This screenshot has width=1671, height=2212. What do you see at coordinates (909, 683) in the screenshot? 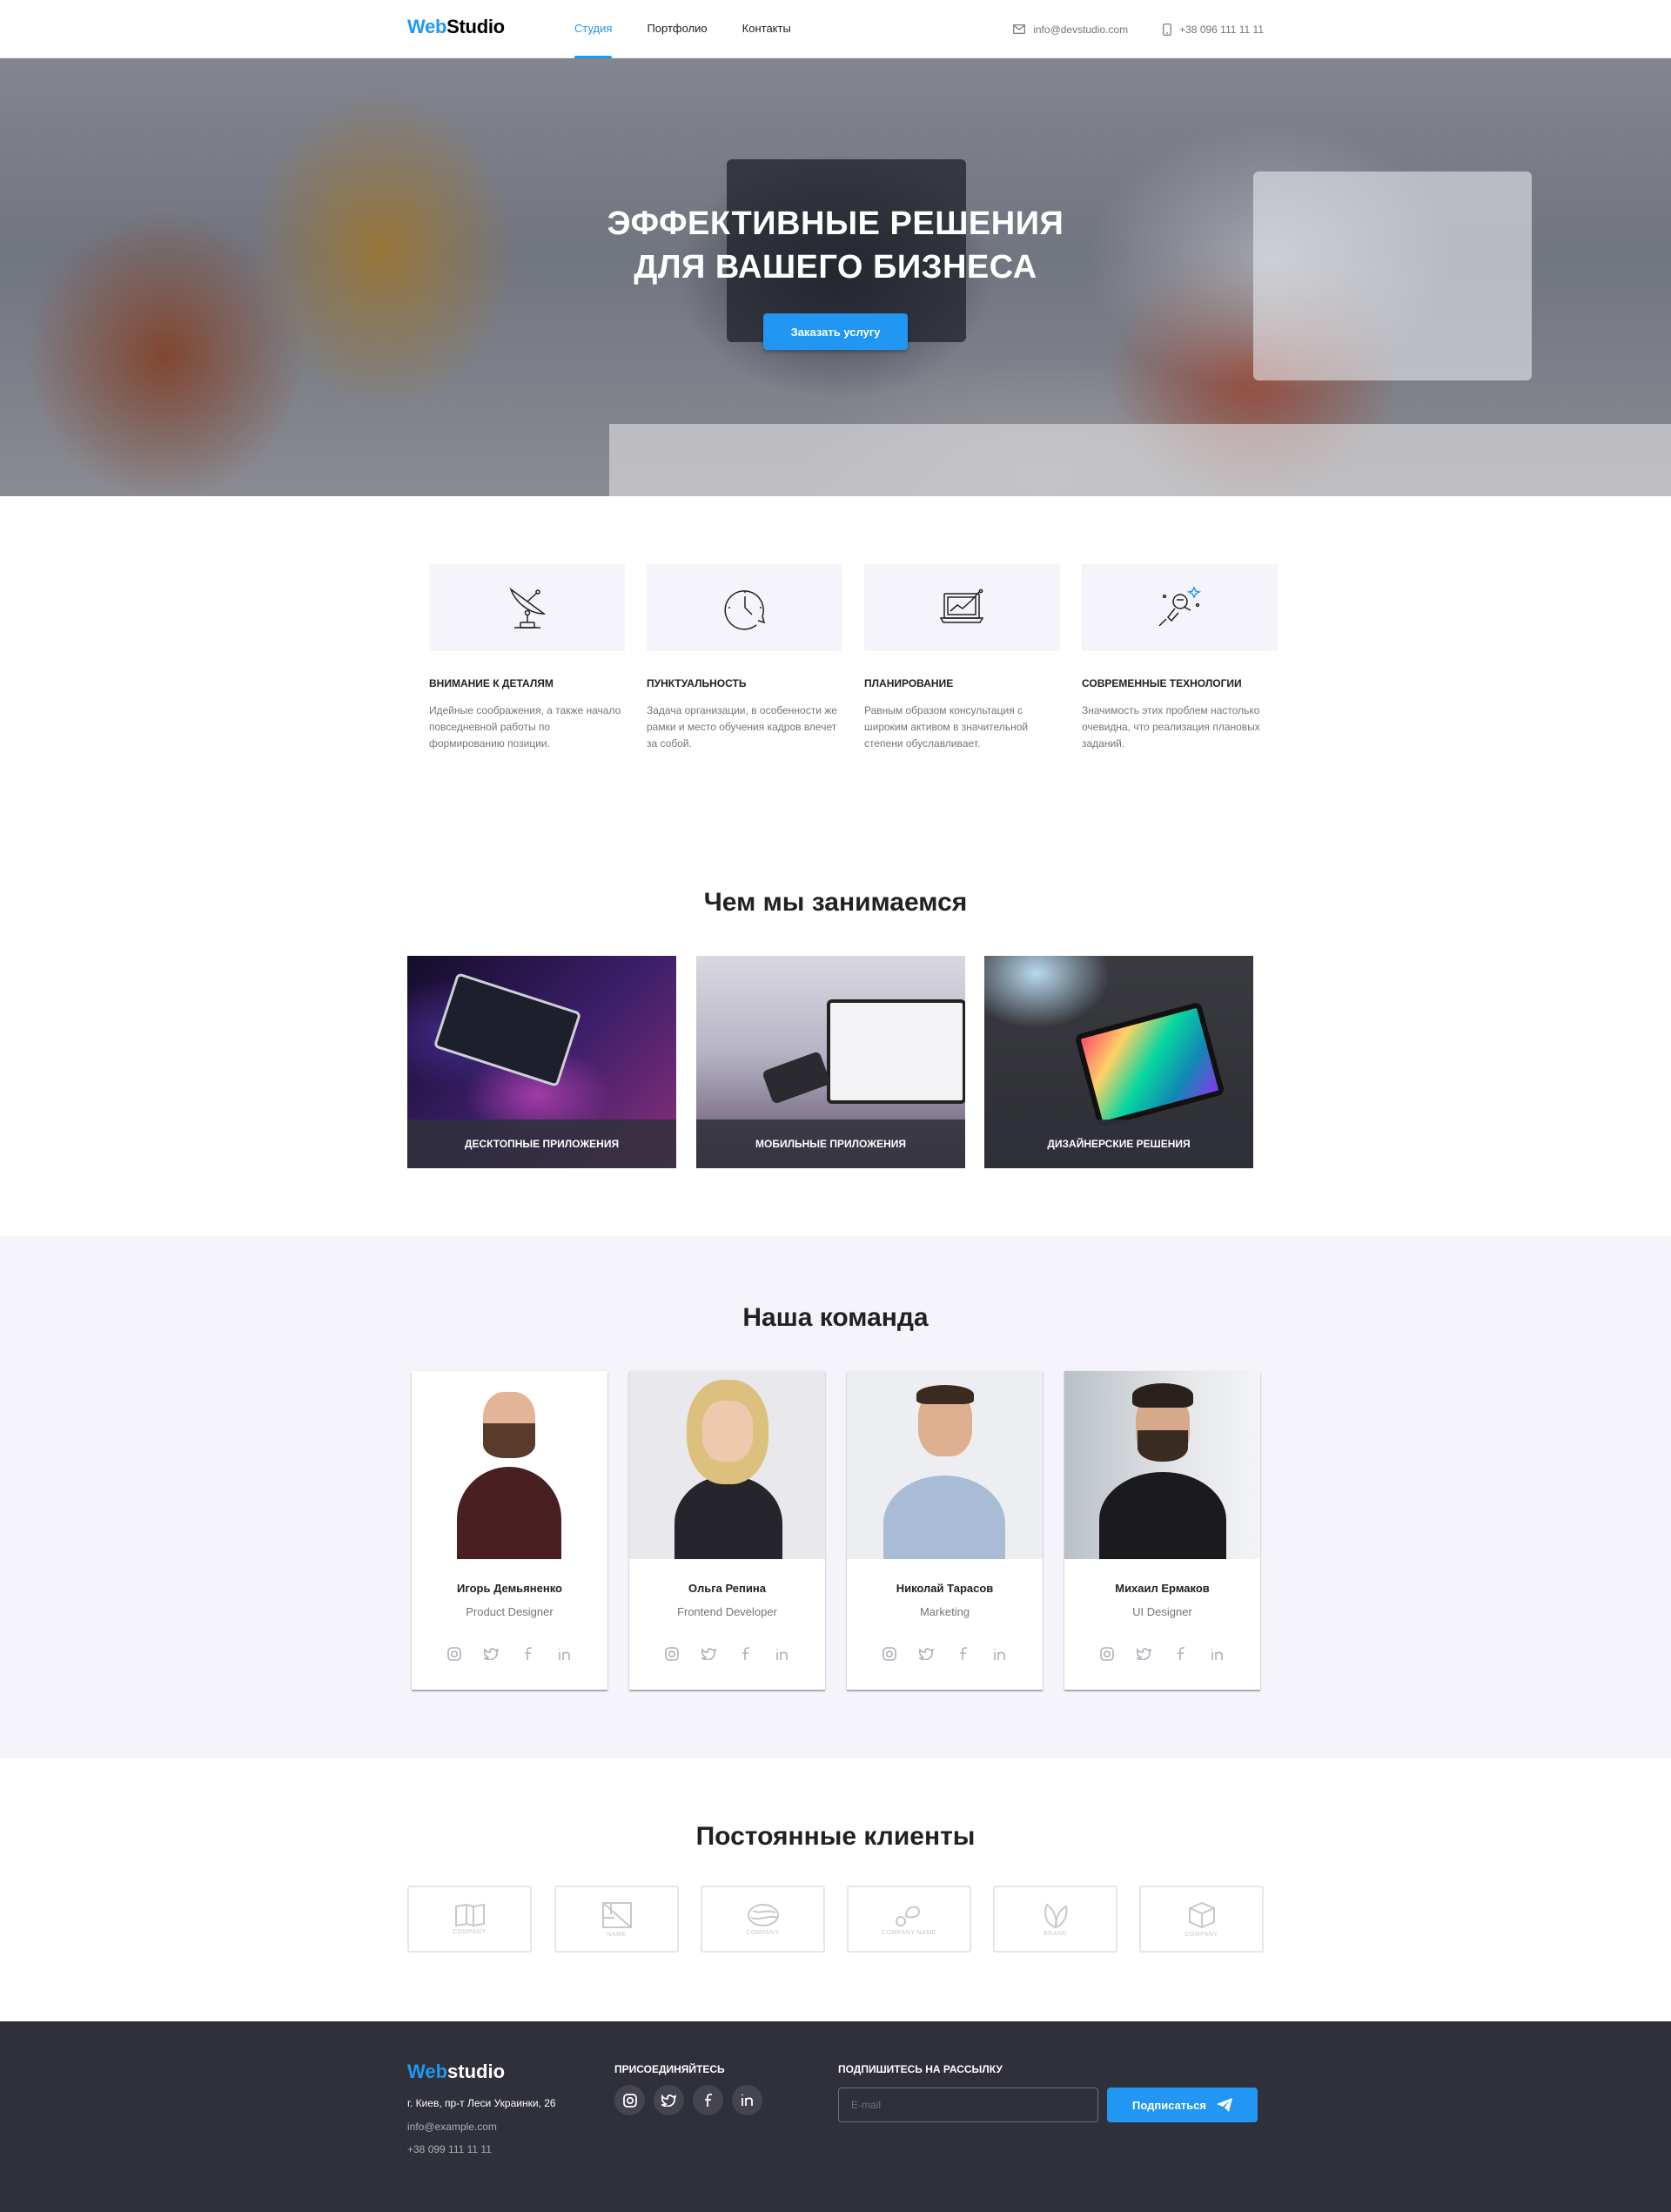
I see `feature-title: Планирование` at bounding box center [909, 683].